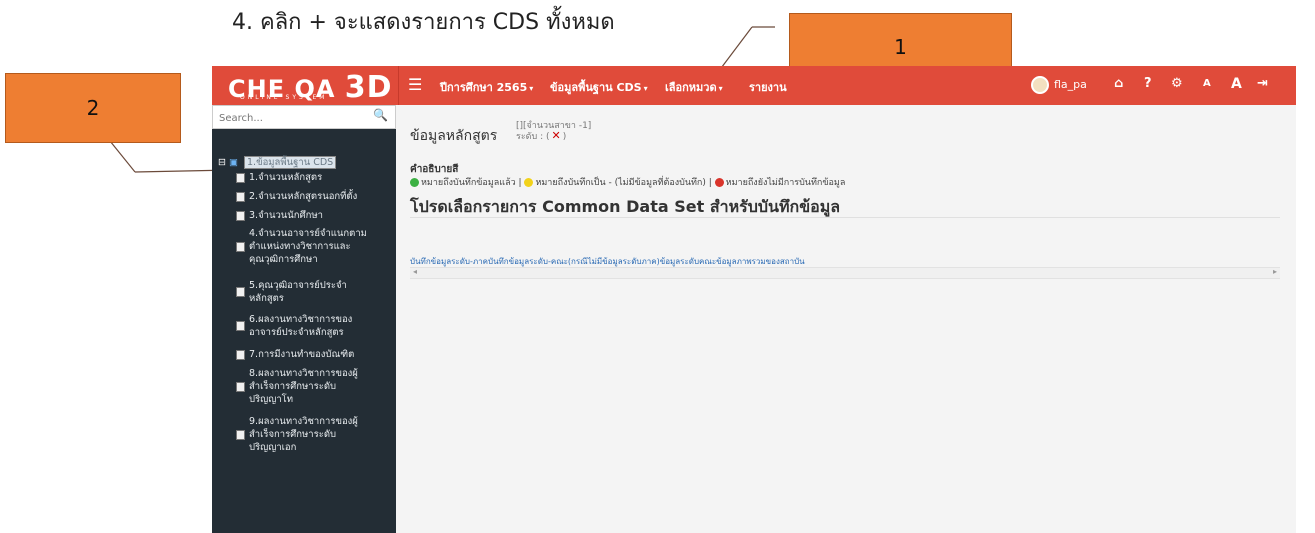 The width and height of the screenshot is (1315, 533). What do you see at coordinates (486, 87) in the screenshot?
I see `menu-year: ปีการศึกษา 2565 ▾` at bounding box center [486, 87].